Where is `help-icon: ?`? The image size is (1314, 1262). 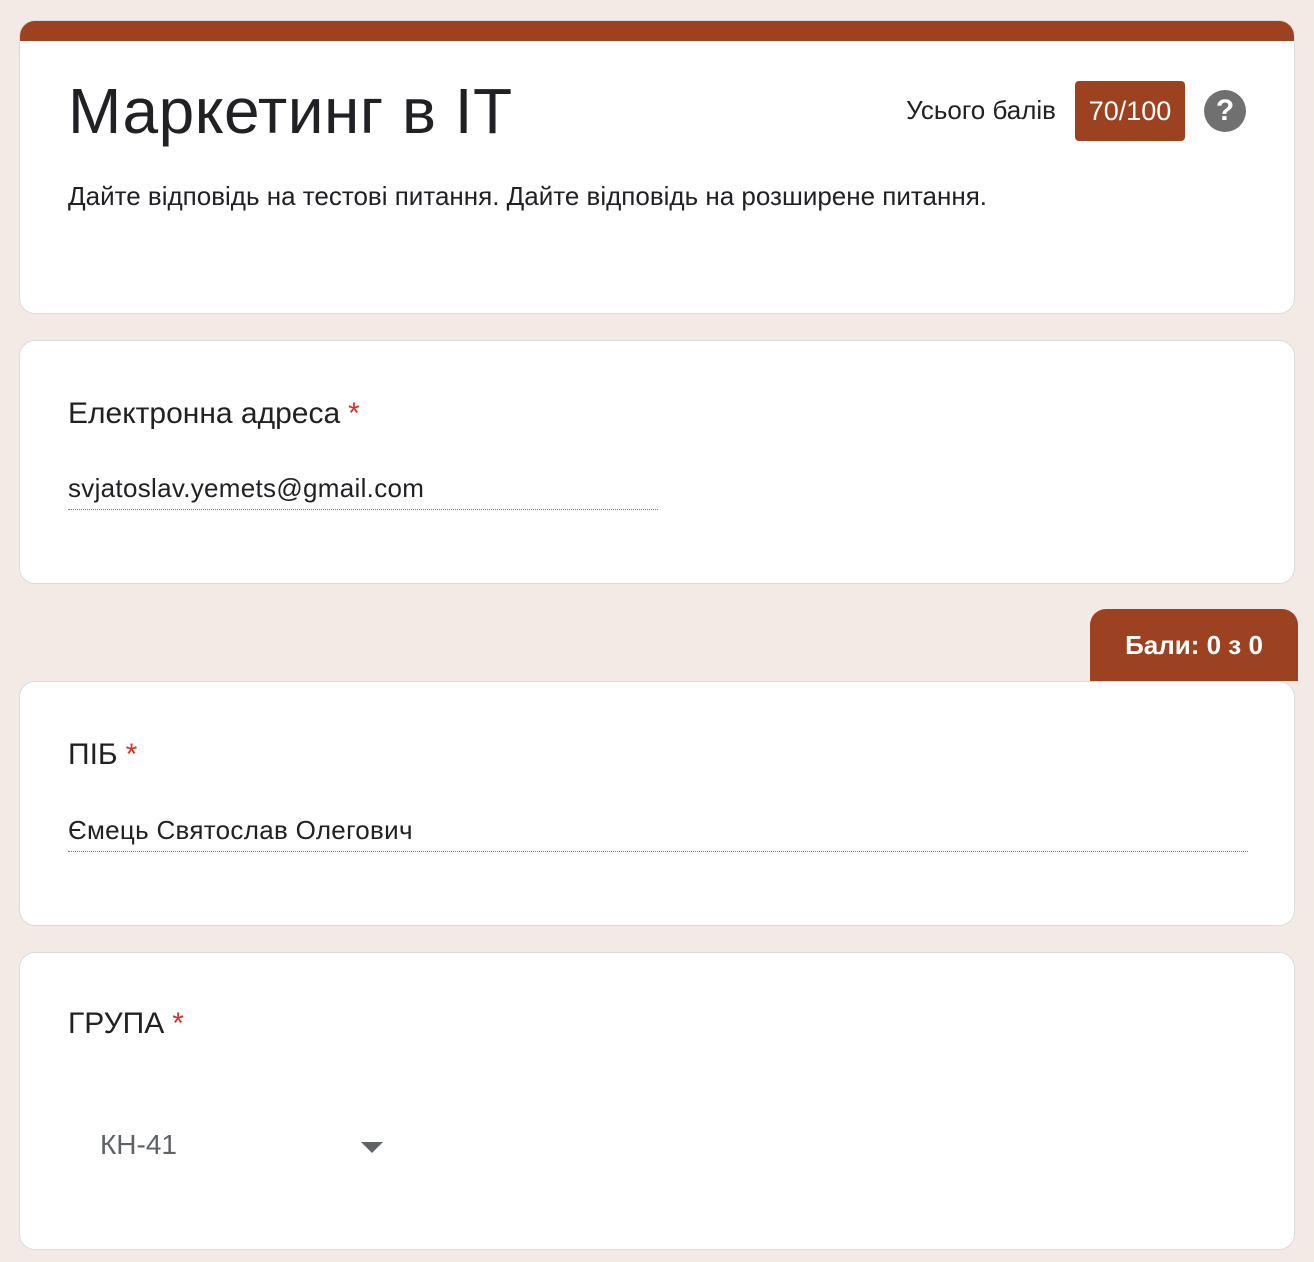 help-icon: ? is located at coordinates (1225, 111).